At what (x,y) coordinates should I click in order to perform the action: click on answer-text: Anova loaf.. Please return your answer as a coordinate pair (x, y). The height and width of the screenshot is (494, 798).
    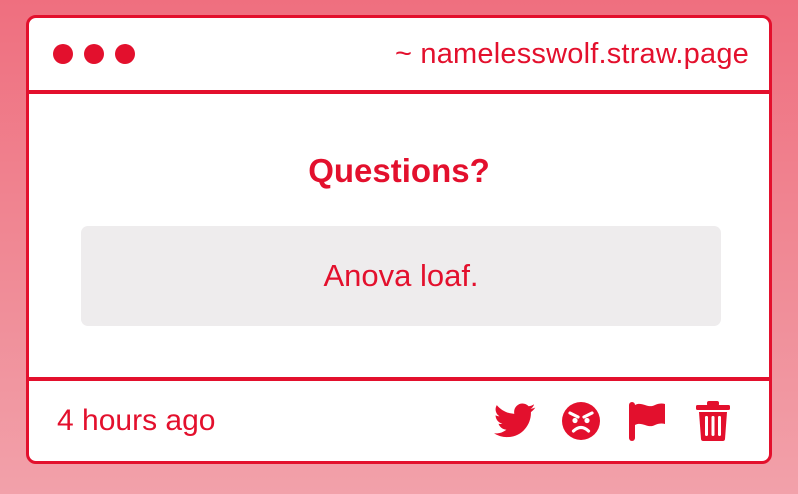
    Looking at the image, I should click on (401, 275).